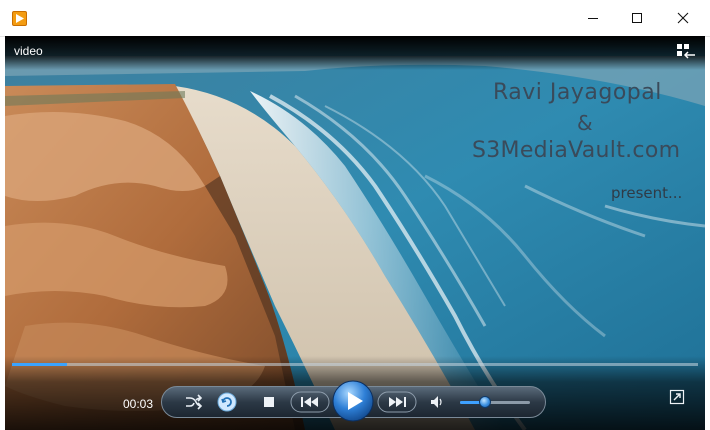  Describe the element at coordinates (355, 53) in the screenshot. I see `video-top-bar` at that location.